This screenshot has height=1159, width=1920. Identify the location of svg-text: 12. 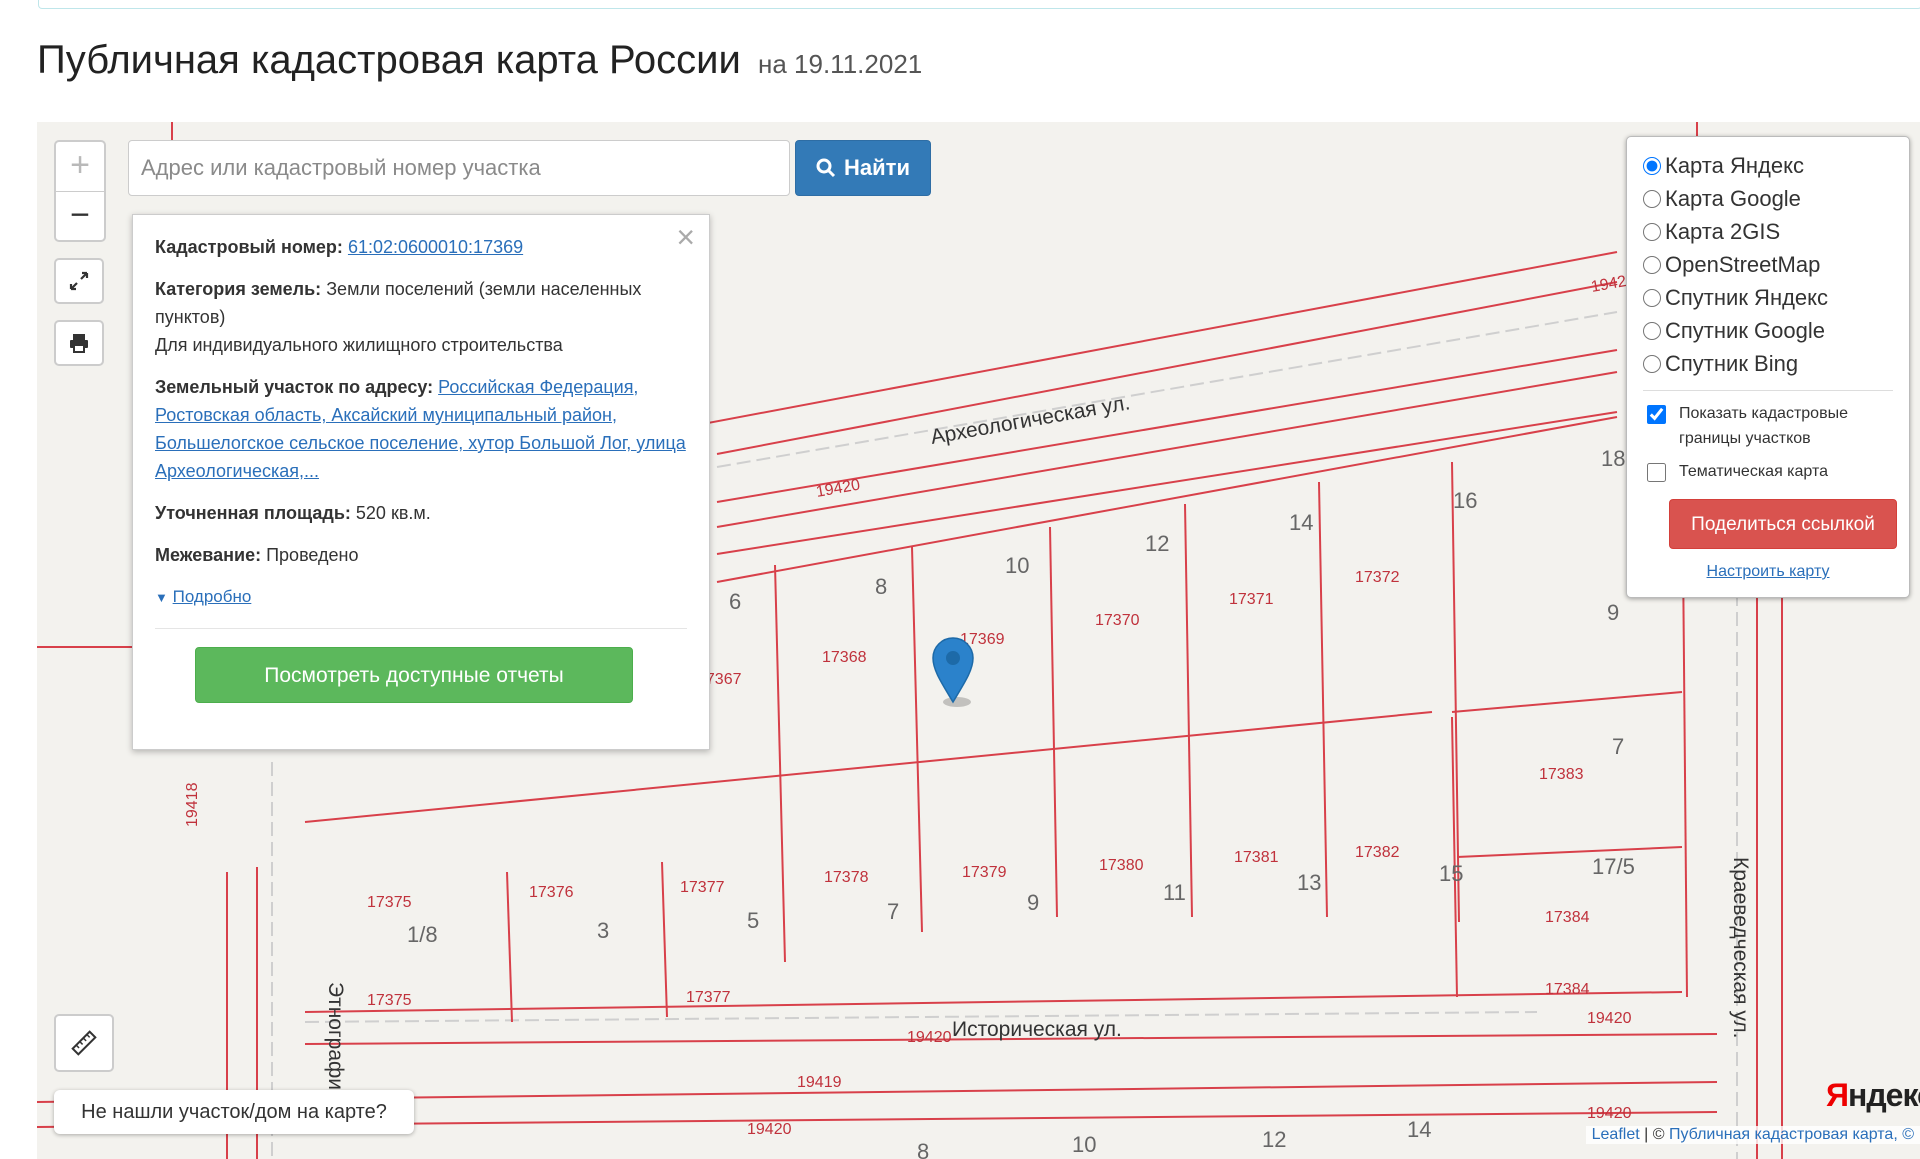
(1274, 1139).